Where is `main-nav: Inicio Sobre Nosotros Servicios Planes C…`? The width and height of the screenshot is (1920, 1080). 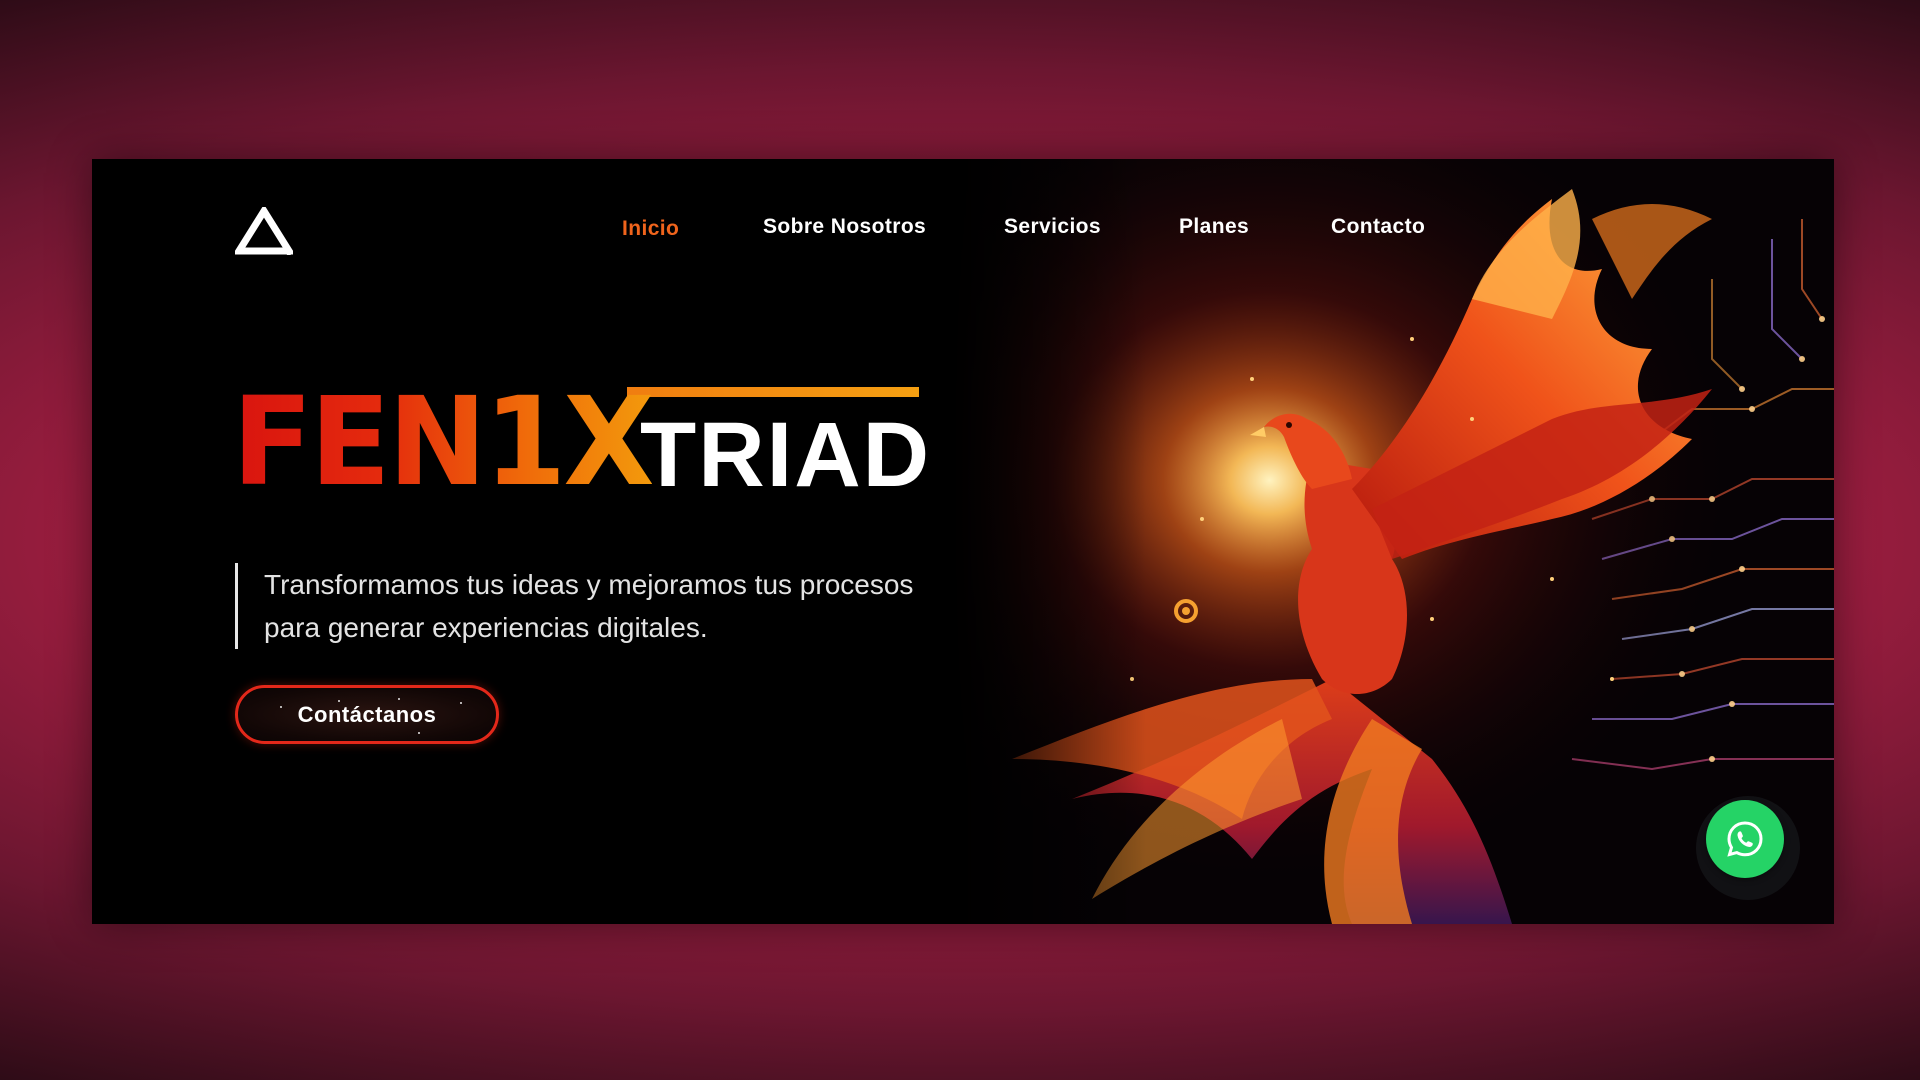 main-nav: Inicio Sobre Nosotros Servicios Planes C… is located at coordinates (963, 235).